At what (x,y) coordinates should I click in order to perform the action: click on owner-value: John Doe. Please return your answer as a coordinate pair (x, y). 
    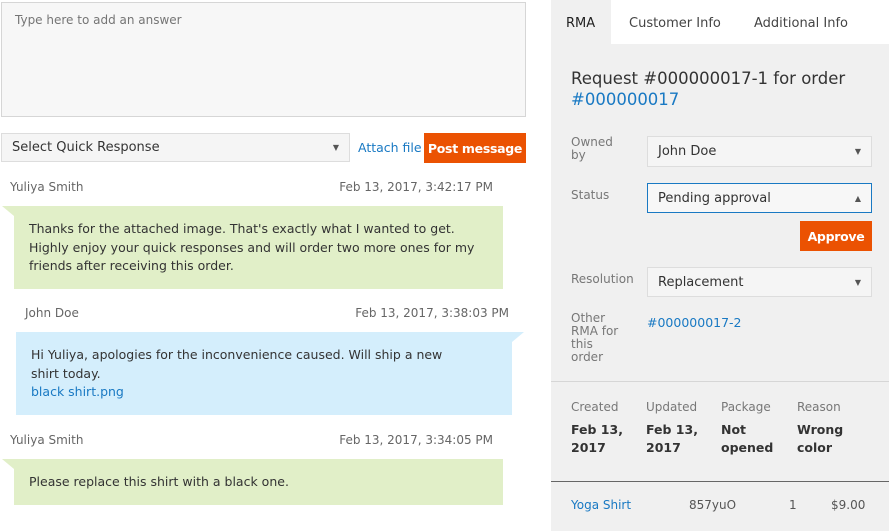
    Looking at the image, I should click on (687, 151).